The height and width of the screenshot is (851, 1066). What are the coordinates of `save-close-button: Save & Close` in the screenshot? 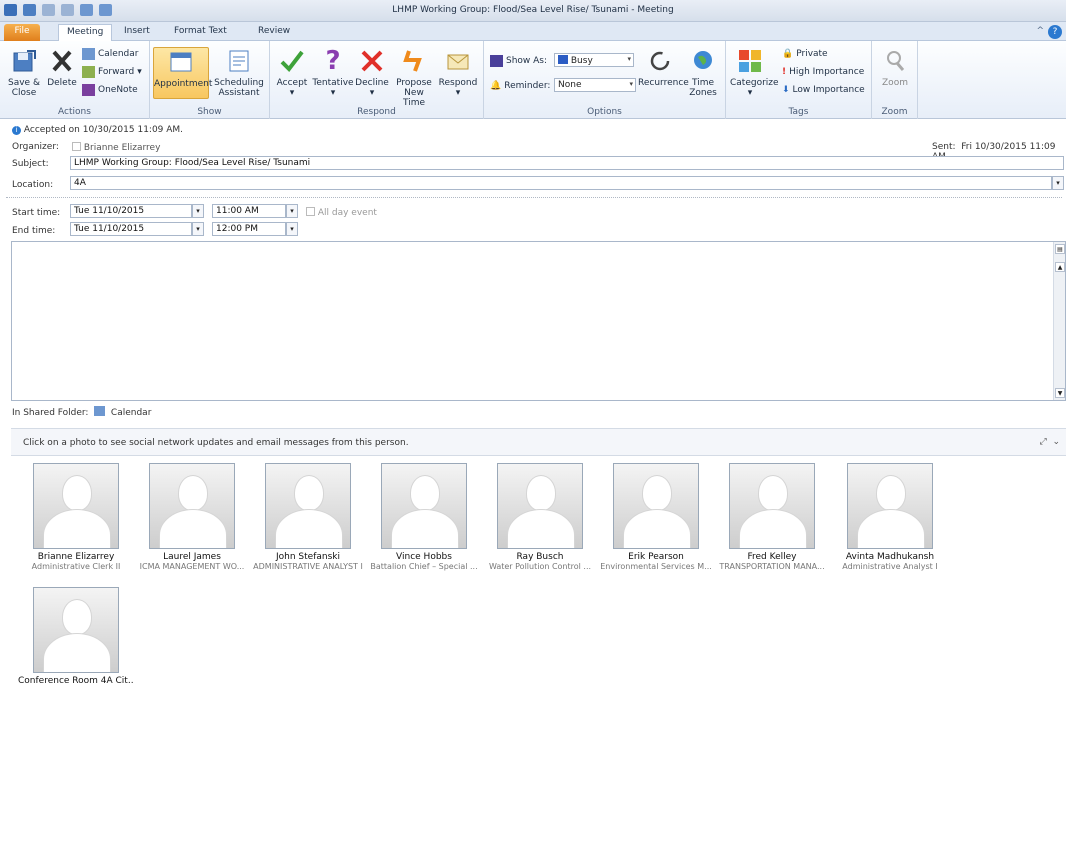 It's located at (24, 72).